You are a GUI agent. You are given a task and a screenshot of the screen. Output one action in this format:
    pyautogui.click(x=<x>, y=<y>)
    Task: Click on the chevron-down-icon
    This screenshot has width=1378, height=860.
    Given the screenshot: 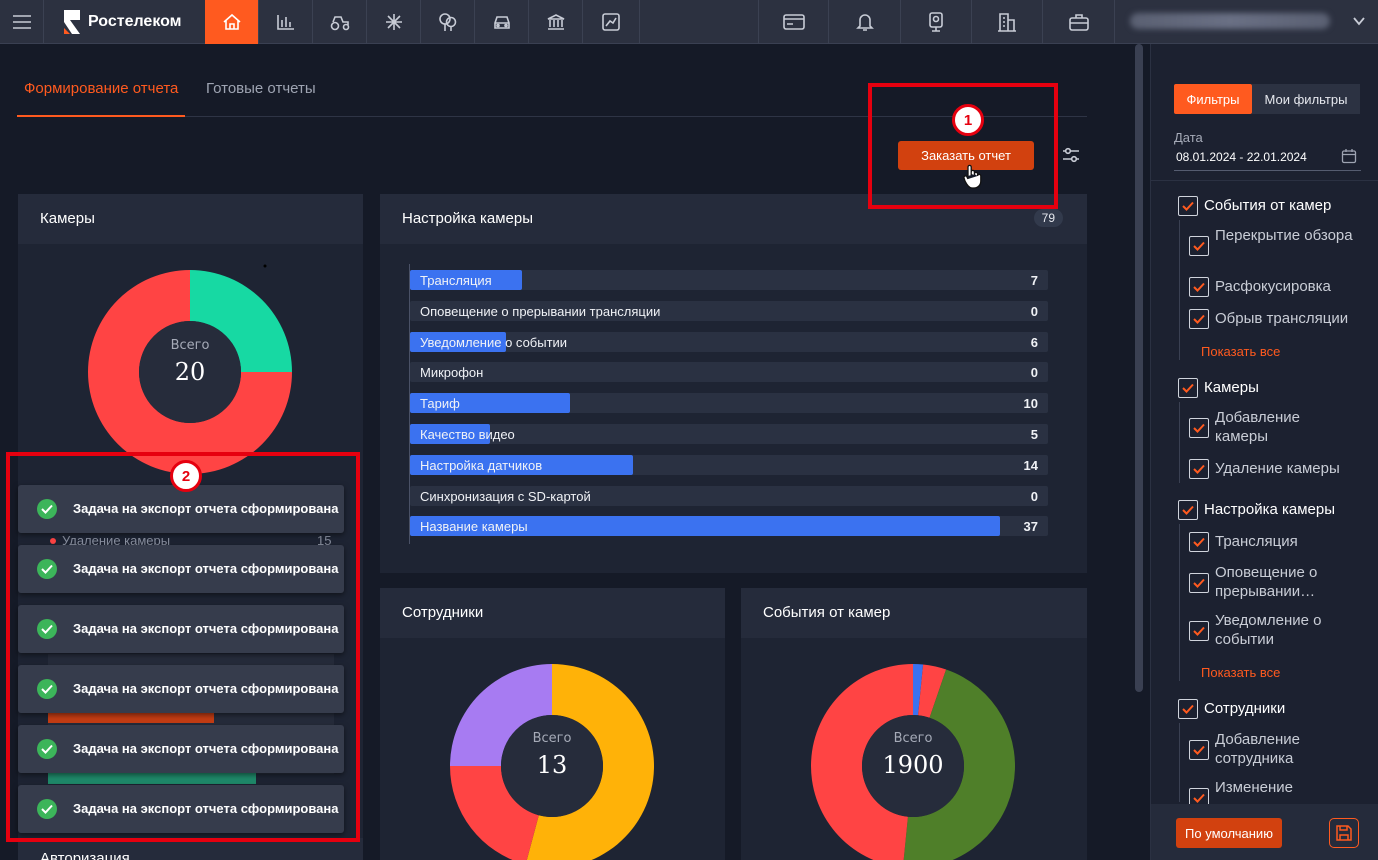 What is the action you would take?
    pyautogui.click(x=1359, y=23)
    